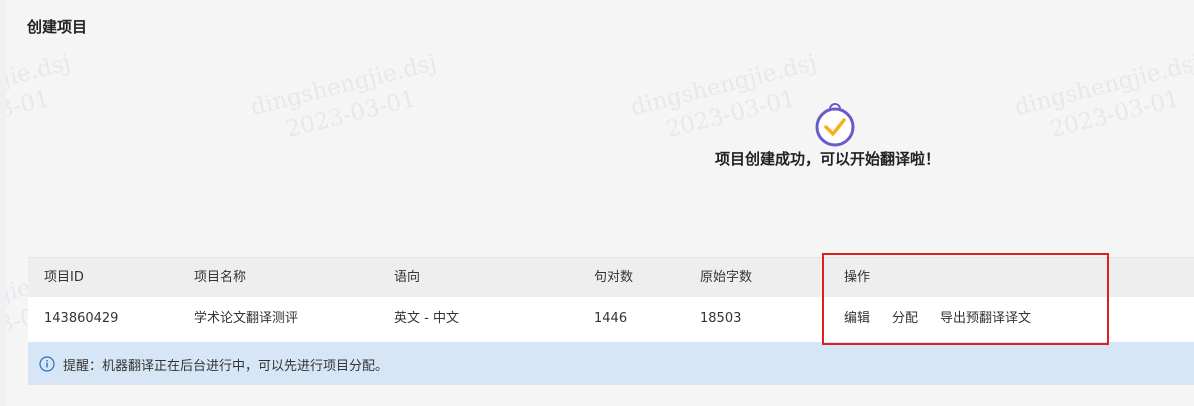 Image resolution: width=1194 pixels, height=406 pixels. What do you see at coordinates (426, 318) in the screenshot?
I see `cell-language-direction: 英文 - 中文` at bounding box center [426, 318].